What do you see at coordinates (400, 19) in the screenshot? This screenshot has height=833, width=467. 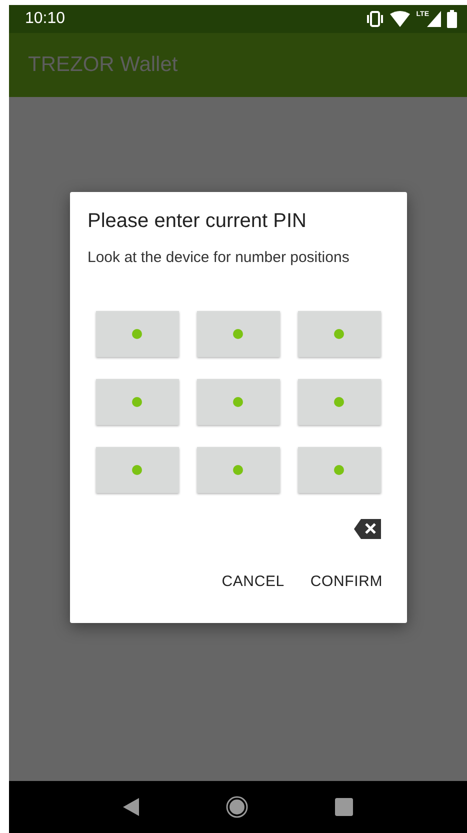 I see `wifi-icon` at bounding box center [400, 19].